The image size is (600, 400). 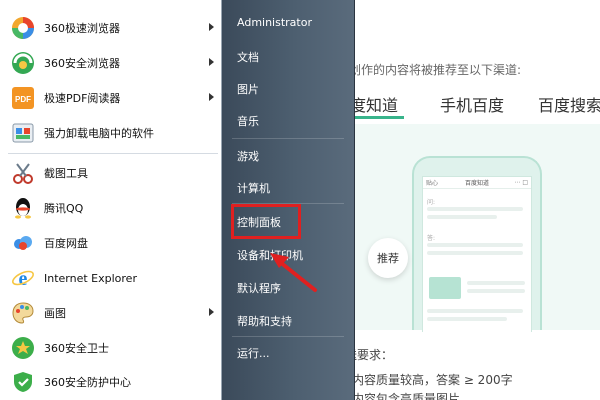 What do you see at coordinates (112, 348) in the screenshot?
I see `app-360-security-guard: 360安全卫士` at bounding box center [112, 348].